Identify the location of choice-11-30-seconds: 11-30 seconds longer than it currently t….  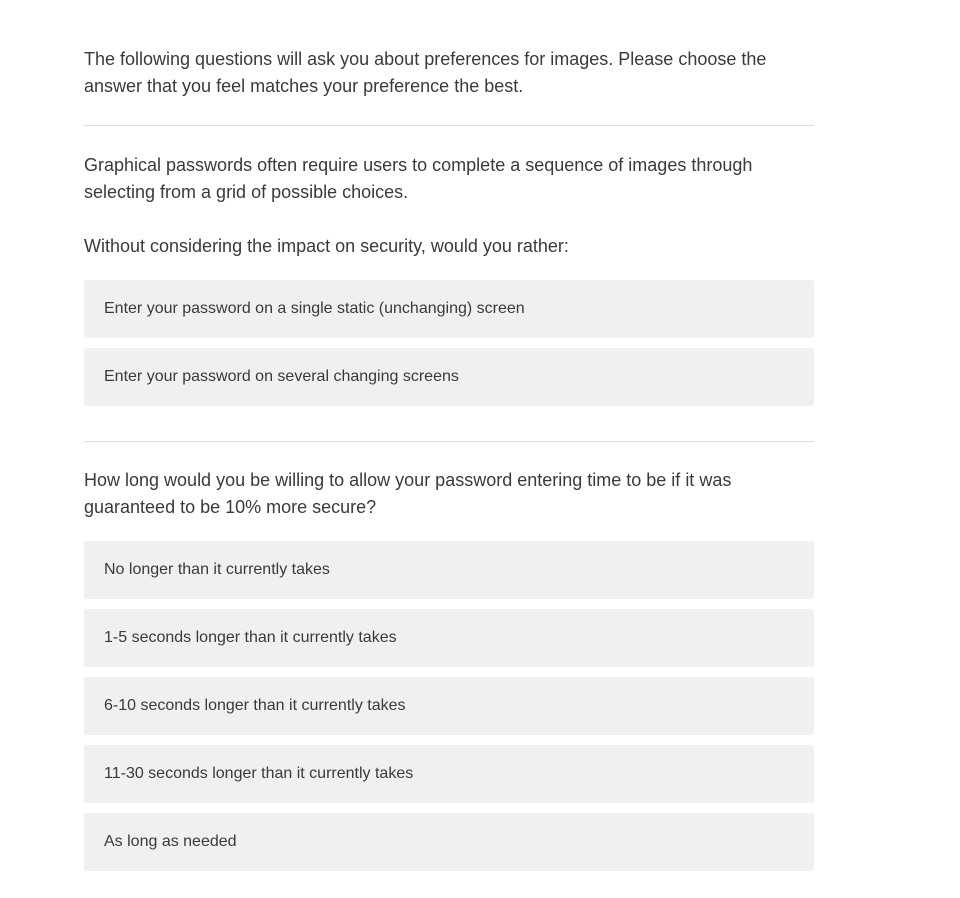
(449, 774).